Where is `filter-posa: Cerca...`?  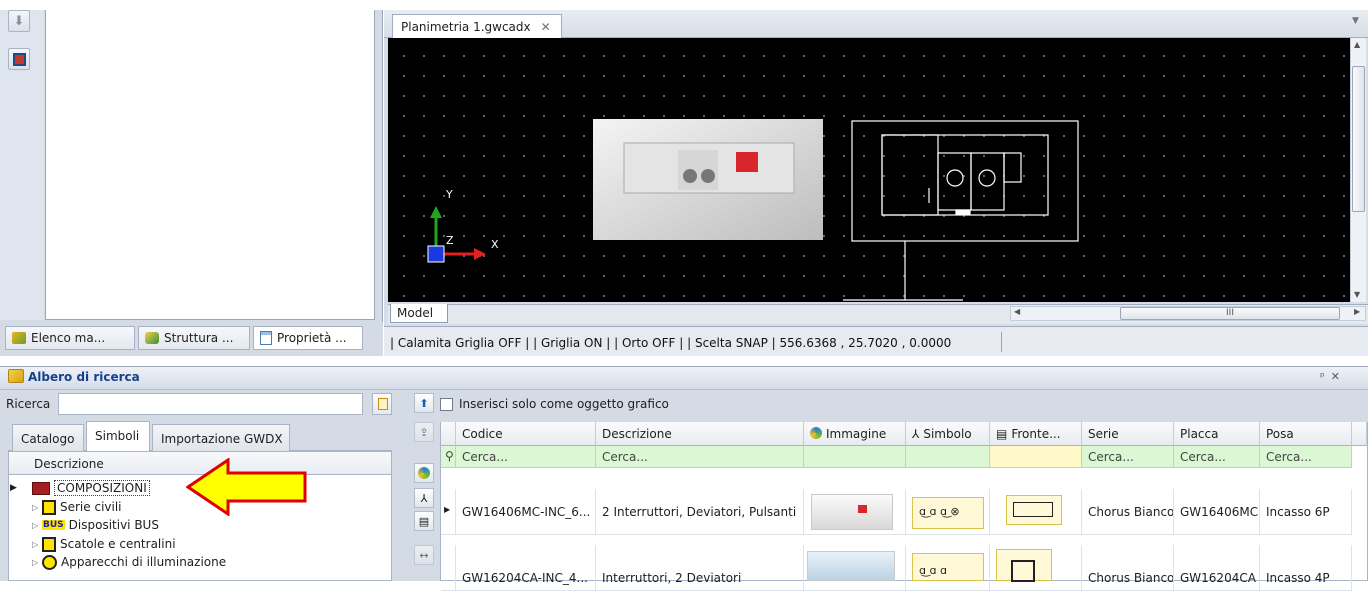 filter-posa: Cerca... is located at coordinates (1306, 457).